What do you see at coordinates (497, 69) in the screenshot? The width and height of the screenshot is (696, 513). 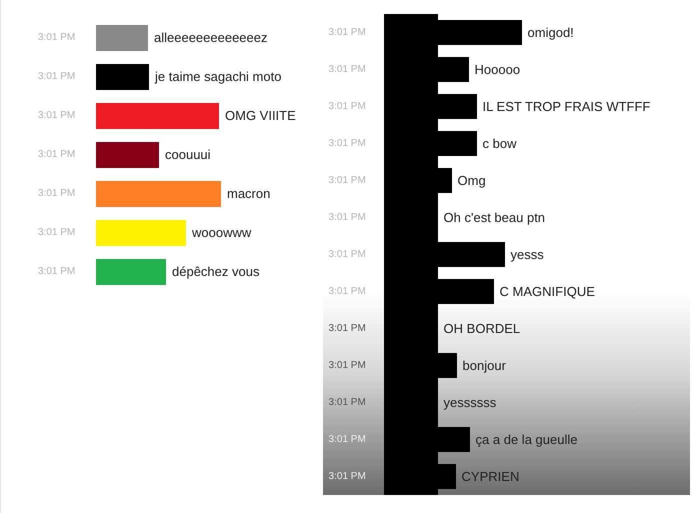 I see `chat-message: Hooooo` at bounding box center [497, 69].